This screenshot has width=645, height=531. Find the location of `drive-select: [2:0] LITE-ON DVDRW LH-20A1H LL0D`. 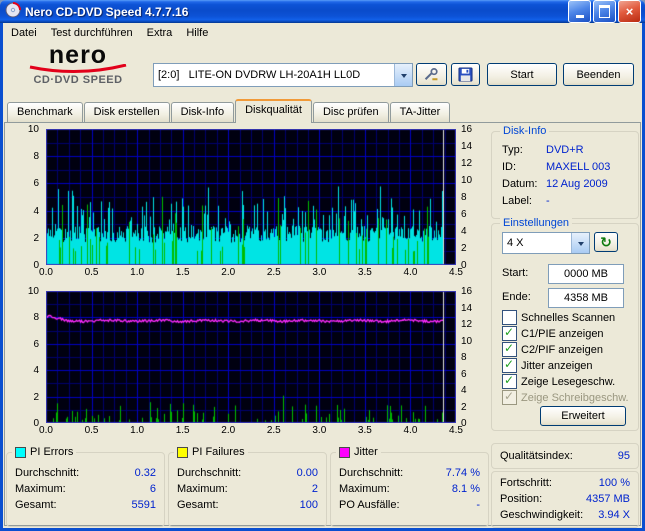

drive-select: [2:0] LITE-ON DVDRW LH-20A1H LL0D is located at coordinates (283, 75).